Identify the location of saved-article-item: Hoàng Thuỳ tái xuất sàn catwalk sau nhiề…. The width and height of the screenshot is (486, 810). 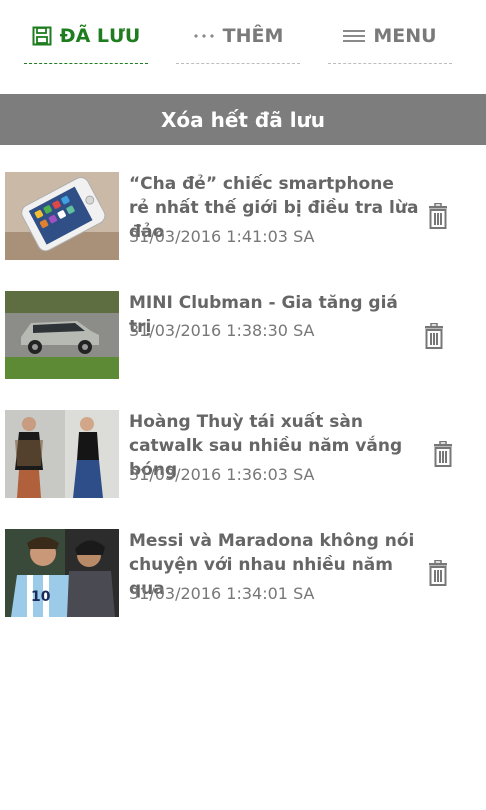
(243, 455).